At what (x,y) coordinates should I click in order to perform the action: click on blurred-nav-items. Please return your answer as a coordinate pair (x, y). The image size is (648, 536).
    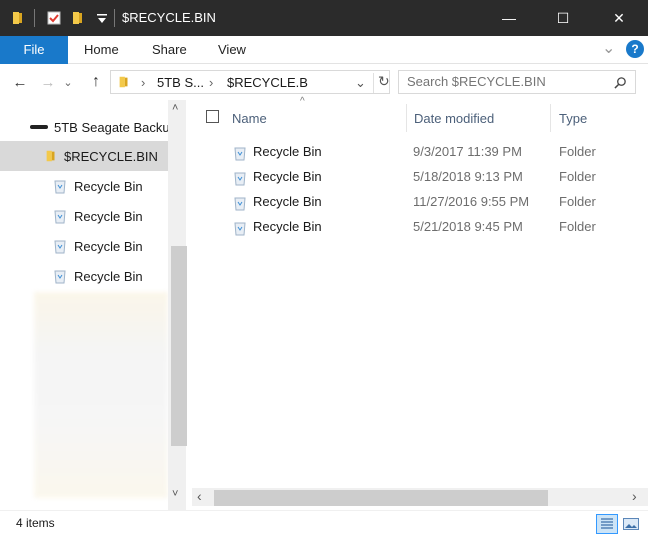
    Looking at the image, I should click on (101, 395).